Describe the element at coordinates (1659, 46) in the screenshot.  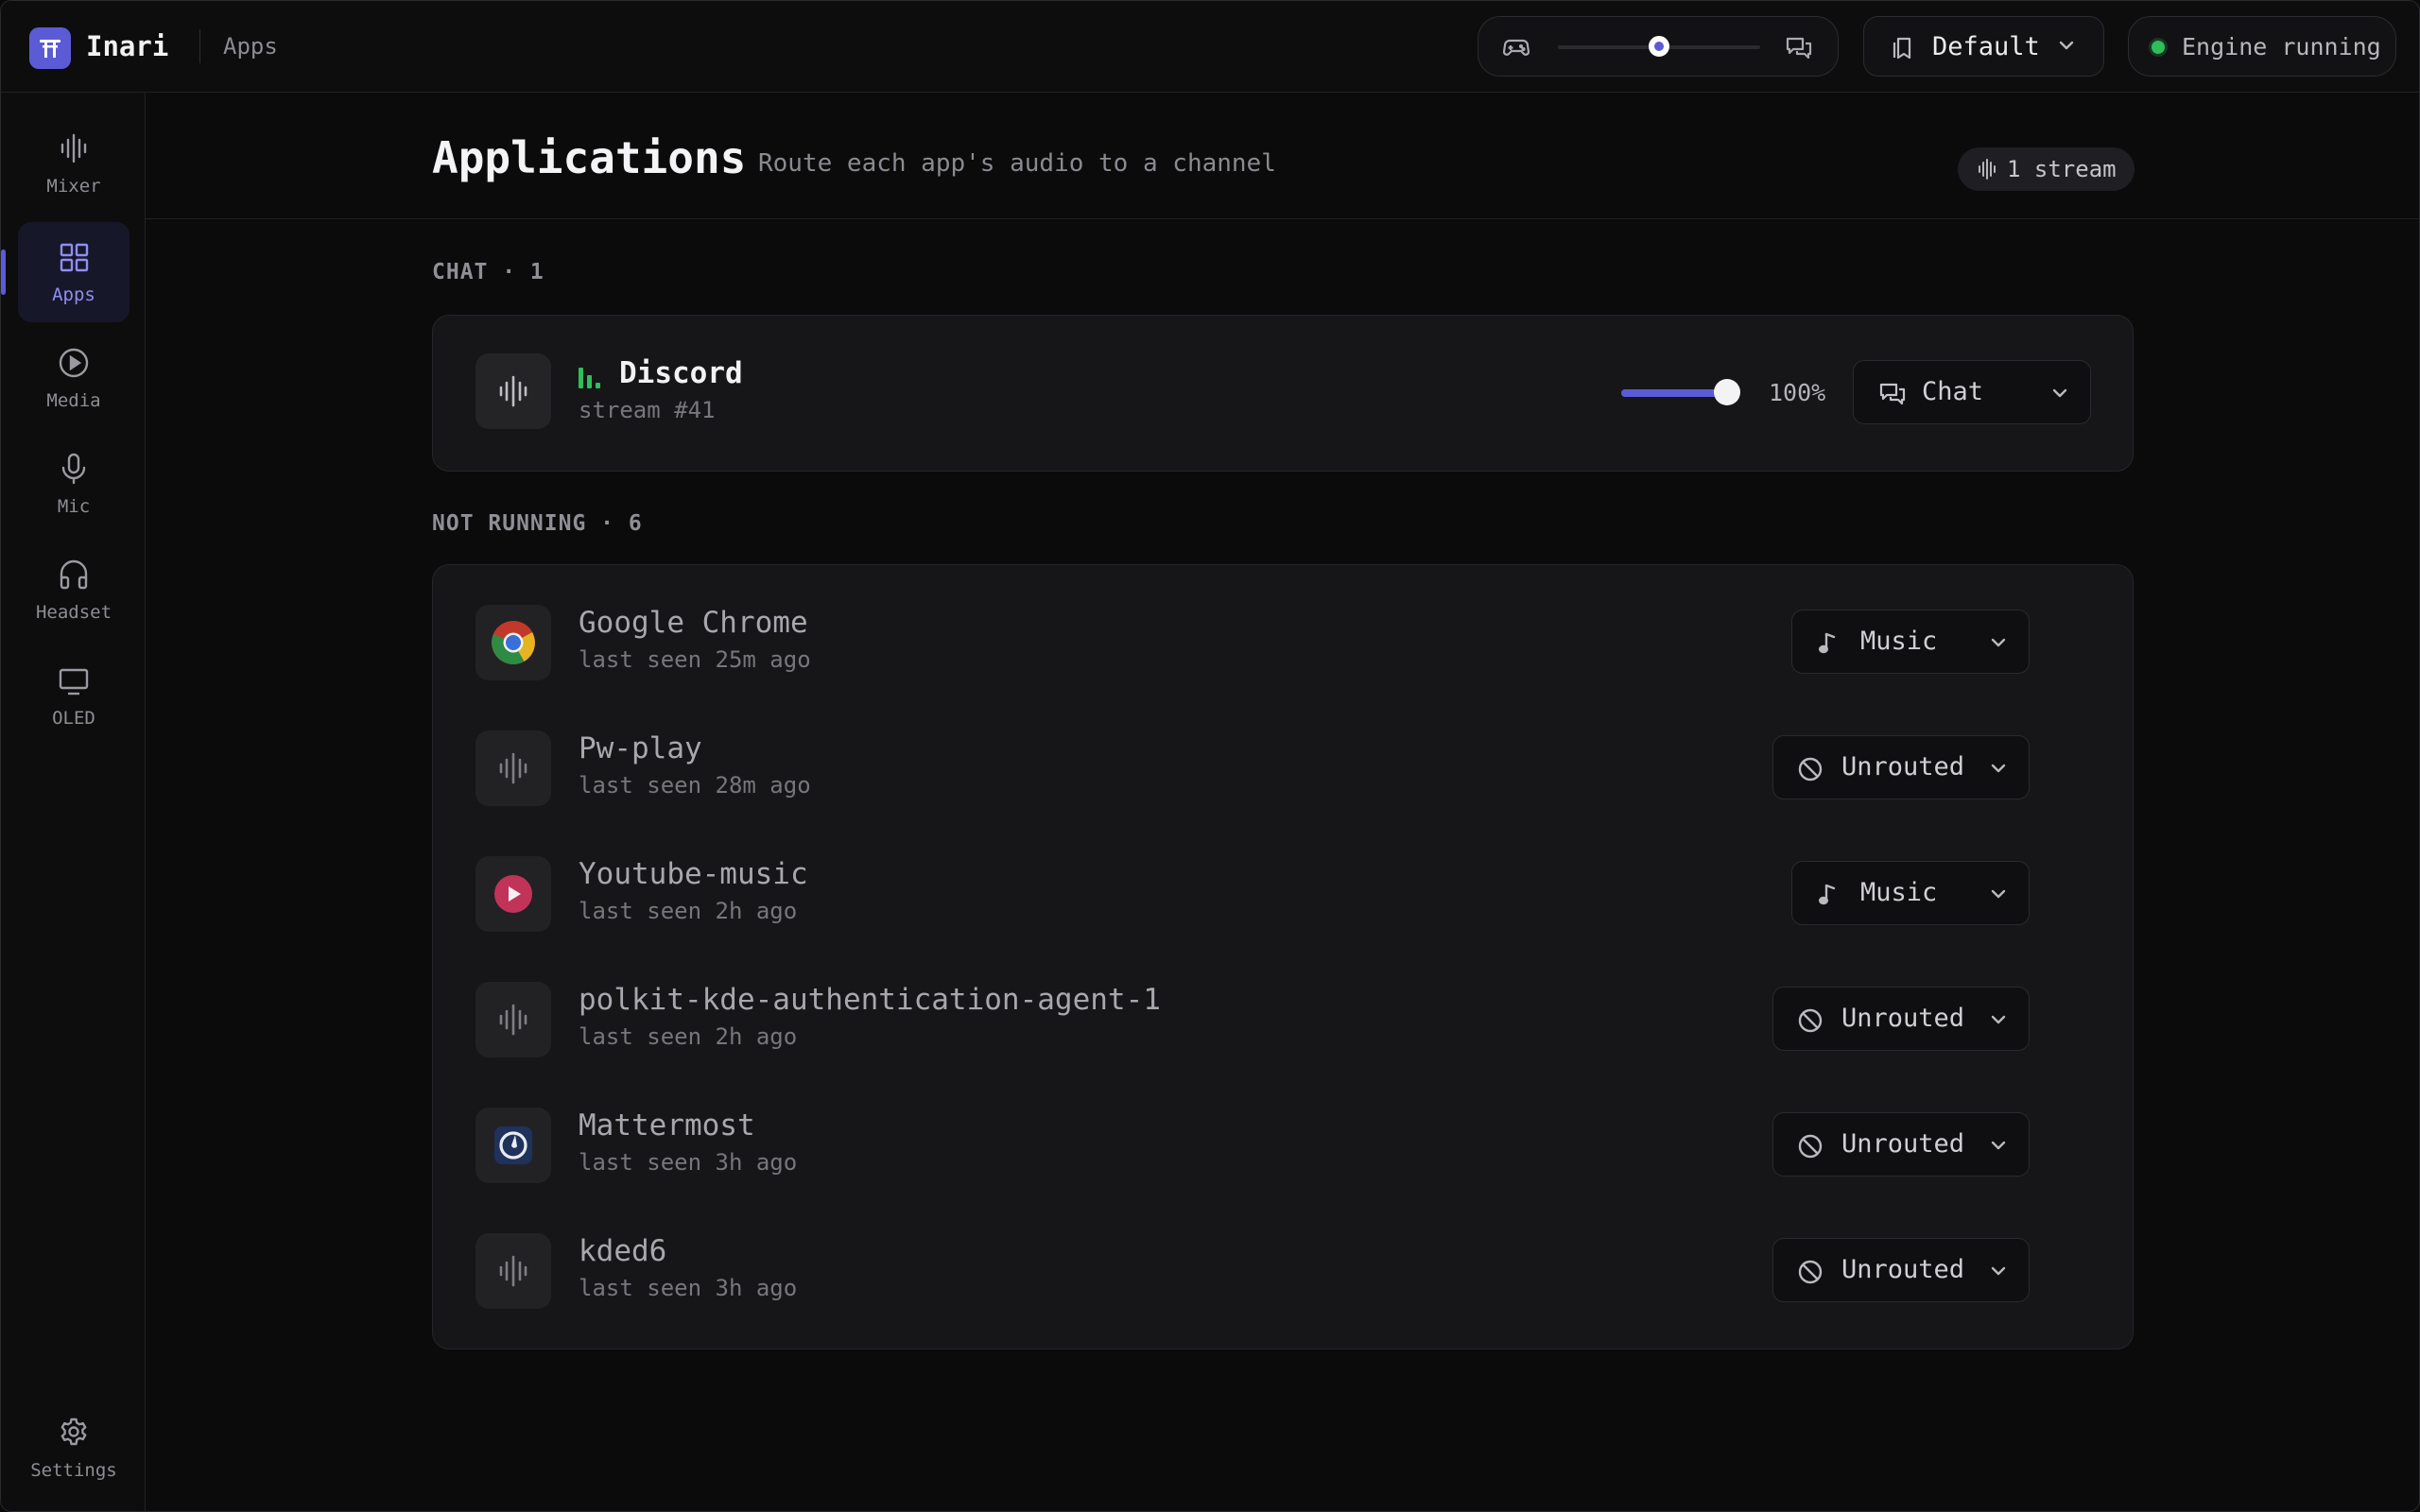
I see `balance-slider-thumb` at that location.